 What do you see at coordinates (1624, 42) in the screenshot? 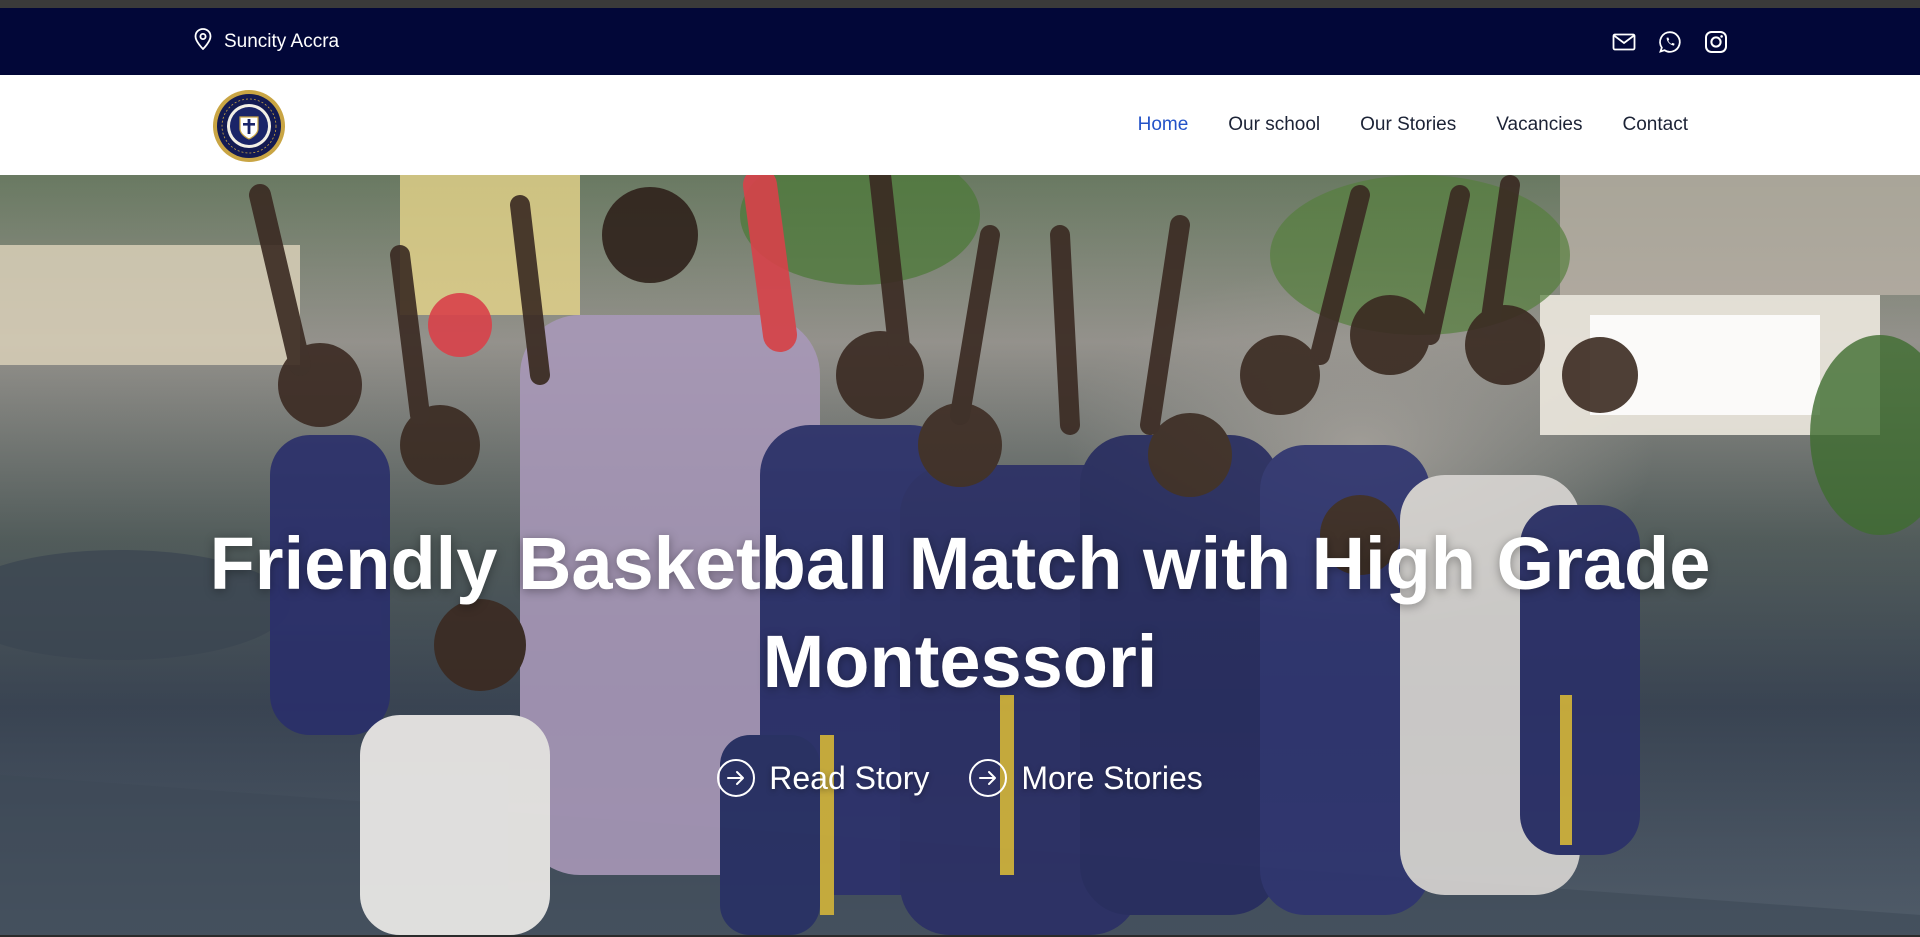
I see `mail-icon` at bounding box center [1624, 42].